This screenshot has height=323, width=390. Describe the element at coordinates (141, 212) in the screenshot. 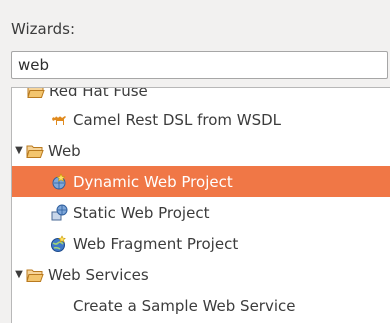

I see `tree-item-label: Static Web Project` at that location.